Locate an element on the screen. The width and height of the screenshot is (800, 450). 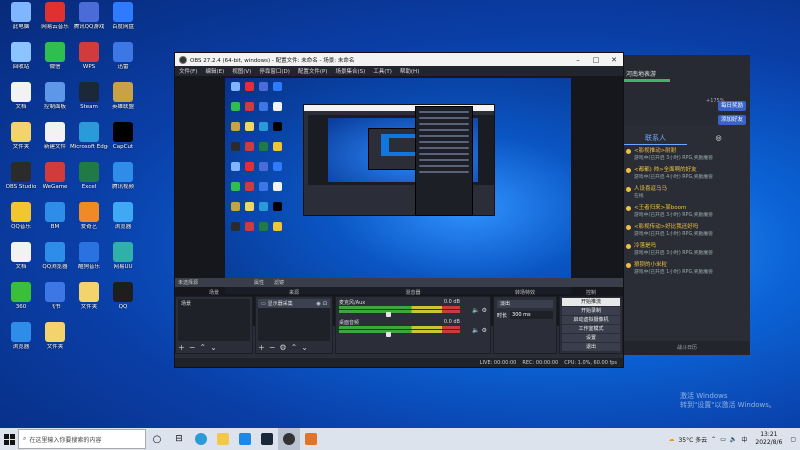
lock-icon: ⊡ is located at coordinates (325, 304).